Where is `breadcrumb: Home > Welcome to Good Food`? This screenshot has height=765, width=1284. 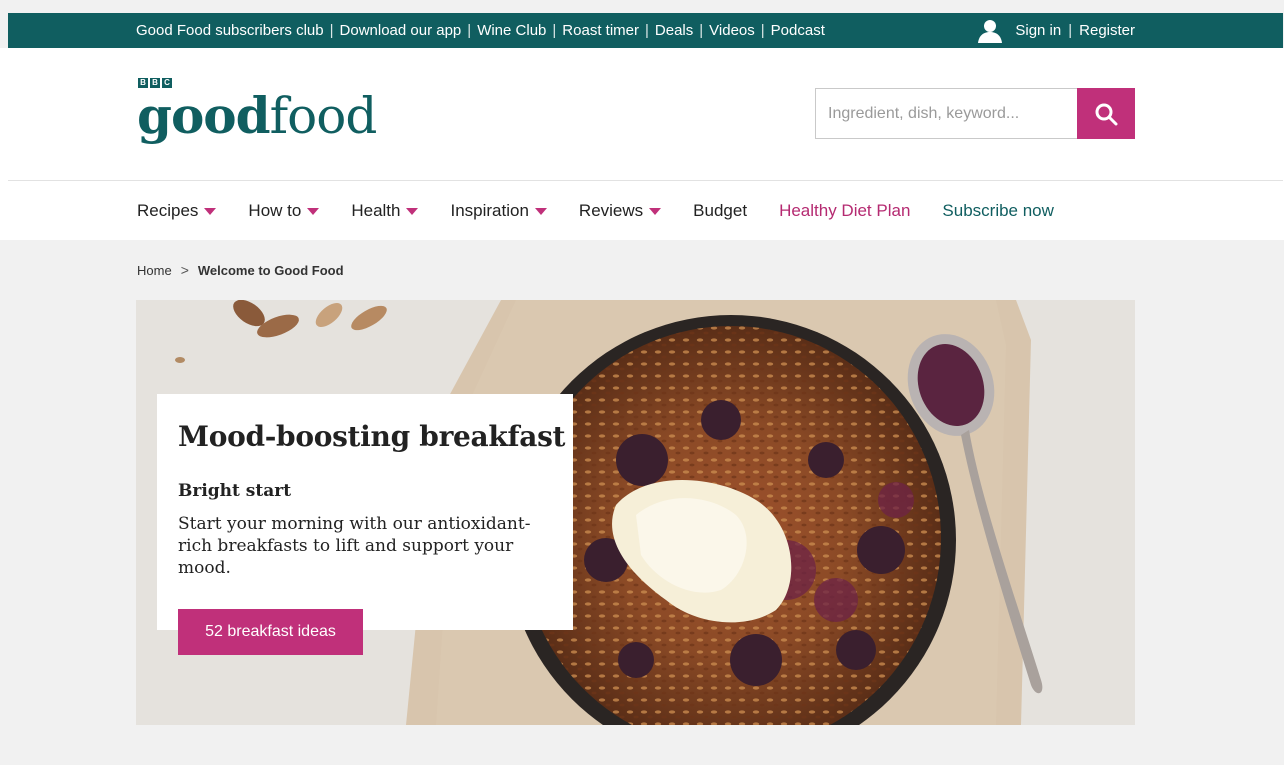
breadcrumb: Home > Welcome to Good Food is located at coordinates (240, 270).